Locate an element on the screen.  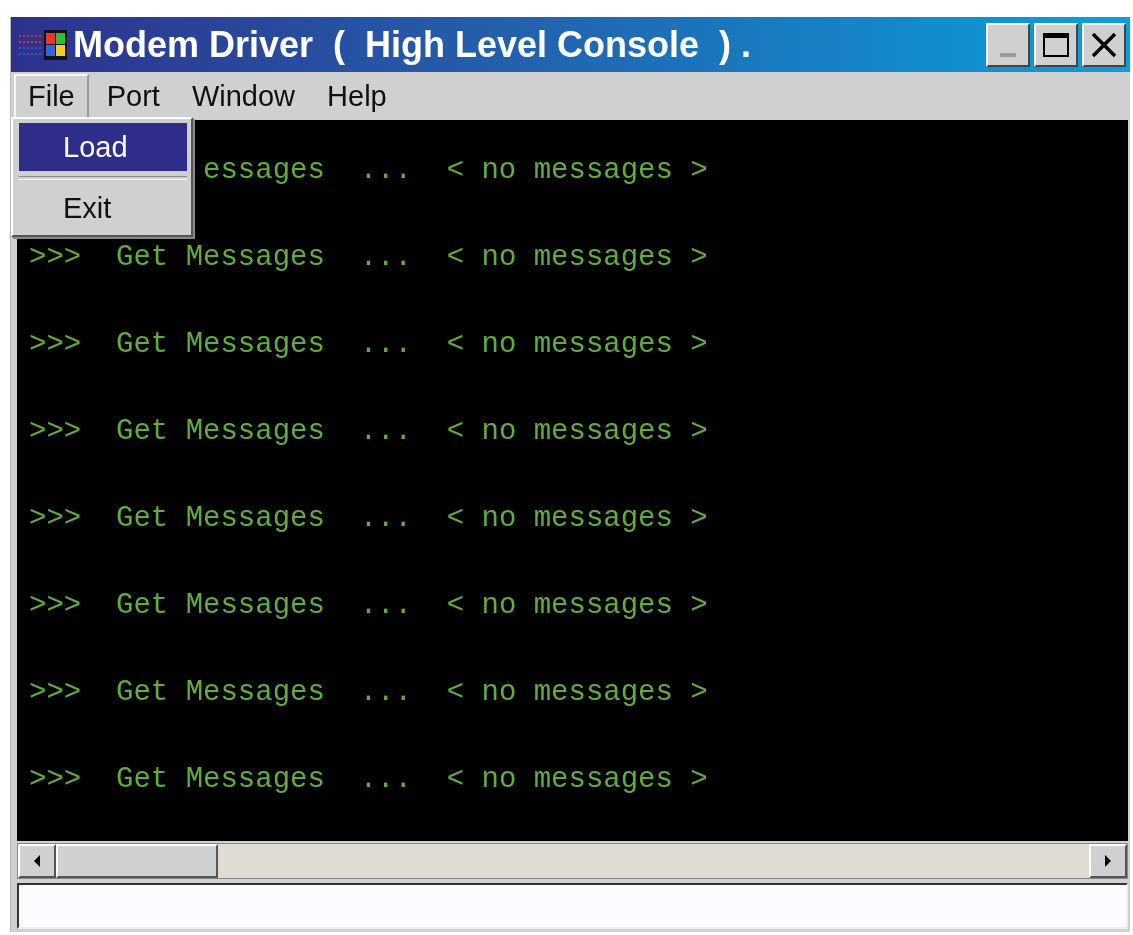
close-icon is located at coordinates (1104, 44).